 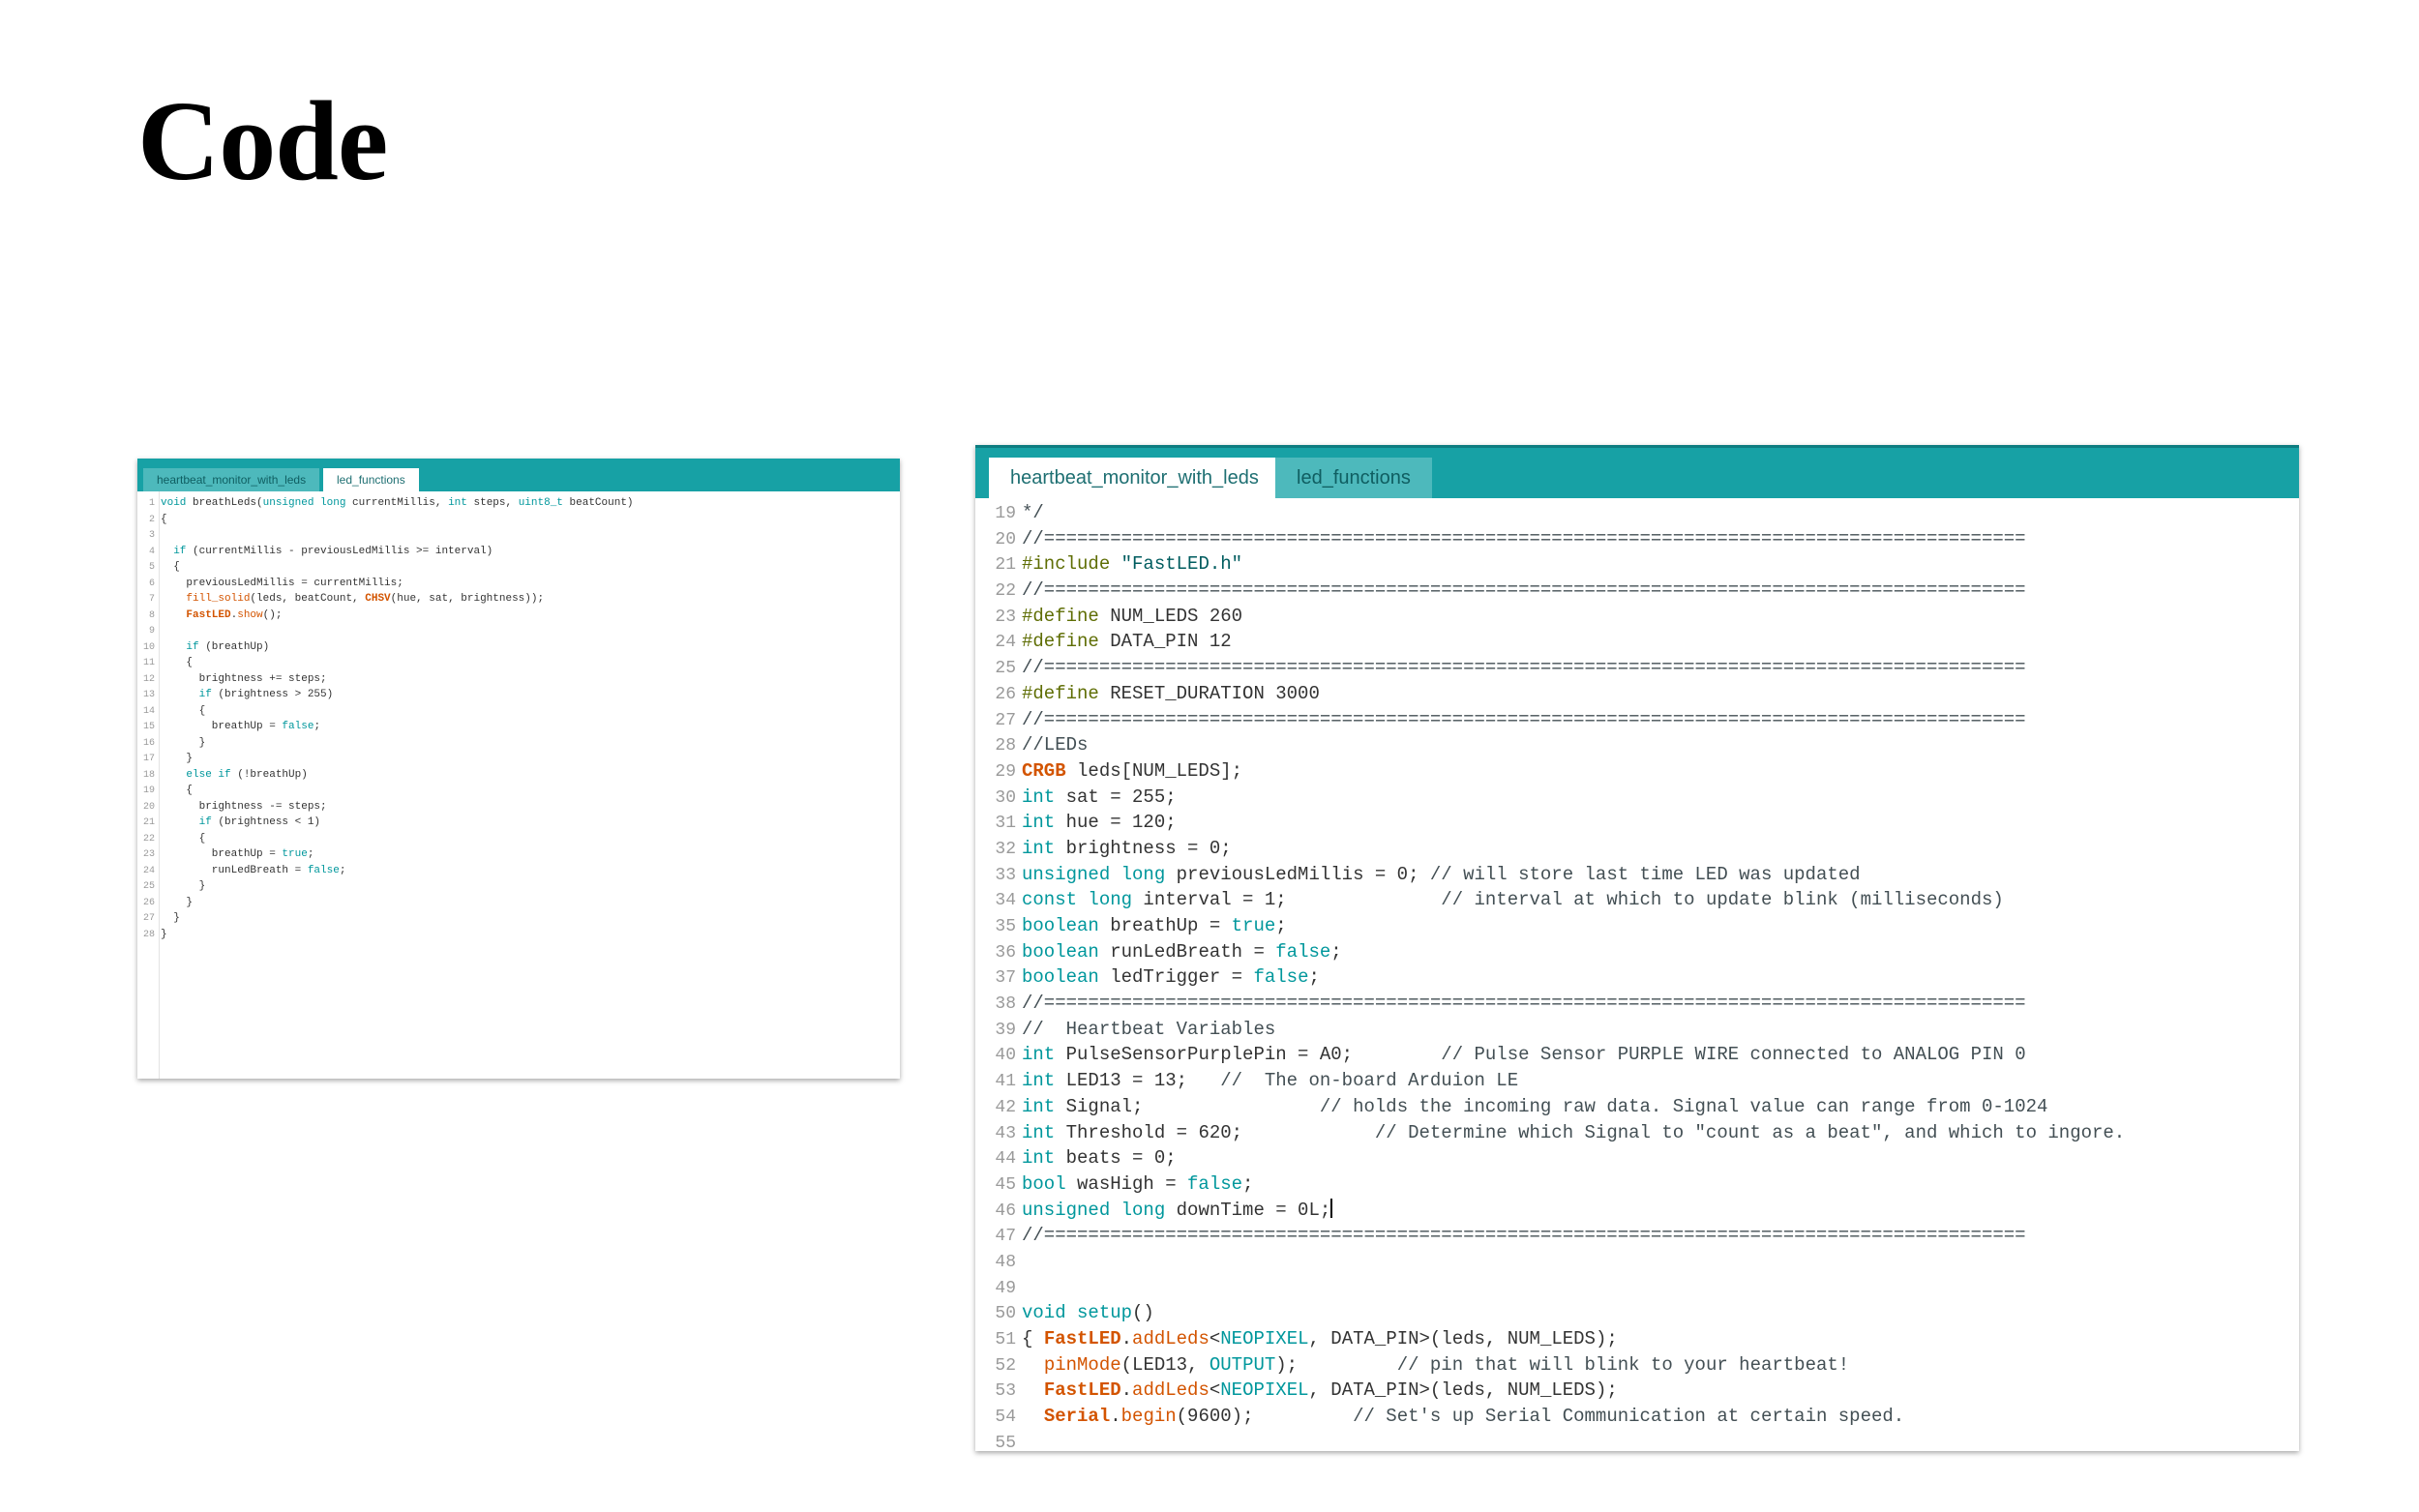 I want to click on code-token: sat = 255;, so click(x=1116, y=797).